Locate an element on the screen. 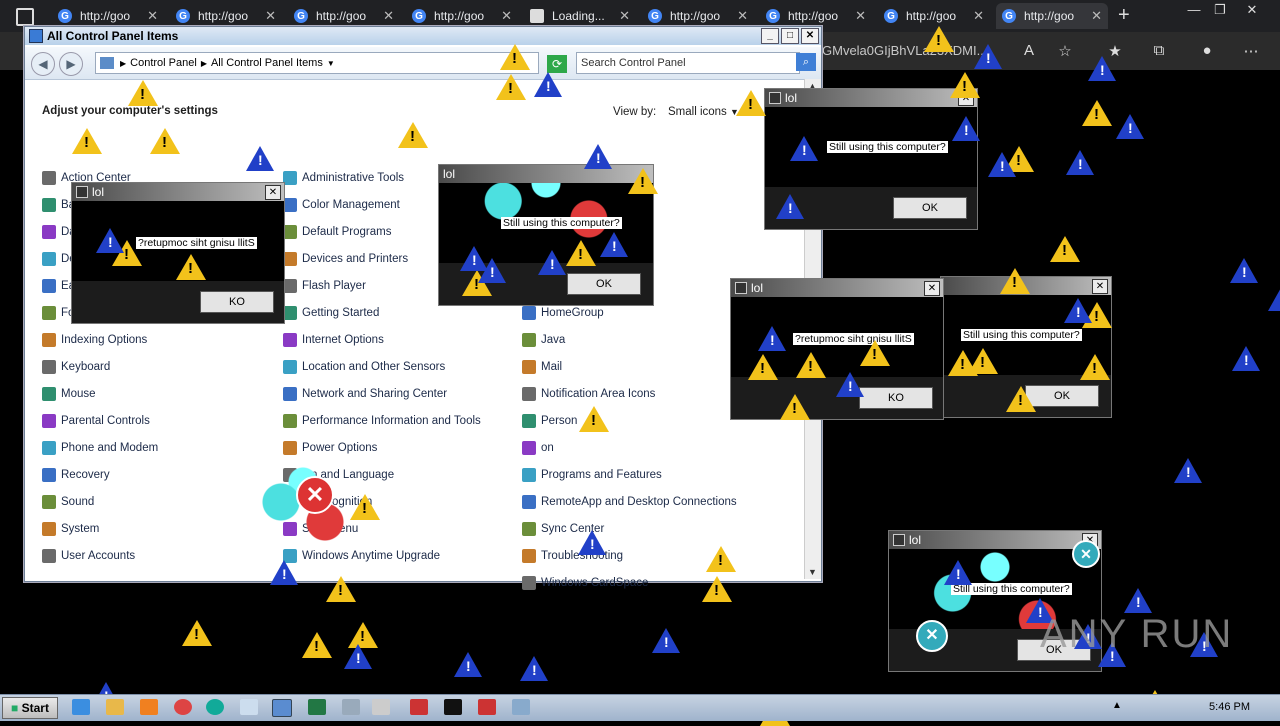  control-panel-item: Internet Options is located at coordinates (333, 340).